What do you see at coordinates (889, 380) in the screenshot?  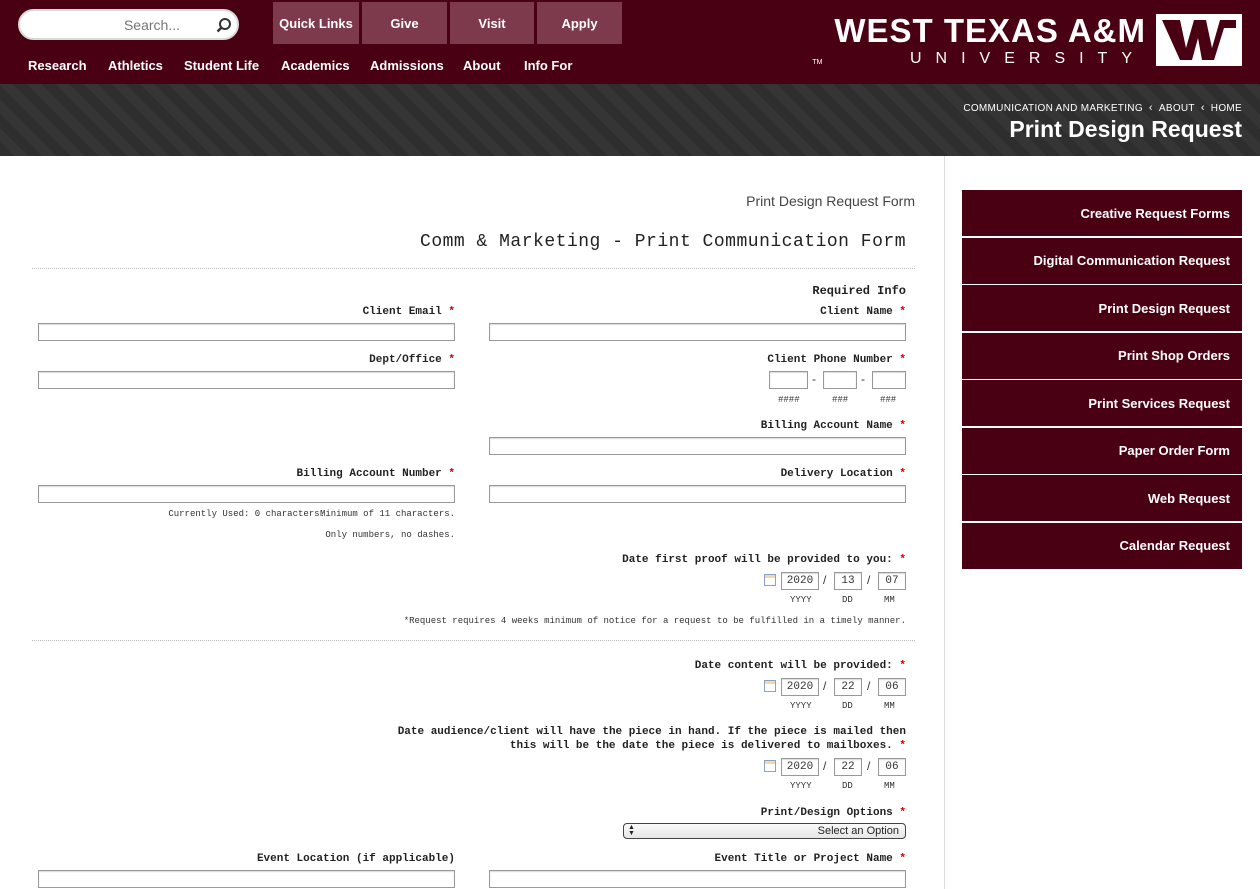 I see `phone-area-input` at bounding box center [889, 380].